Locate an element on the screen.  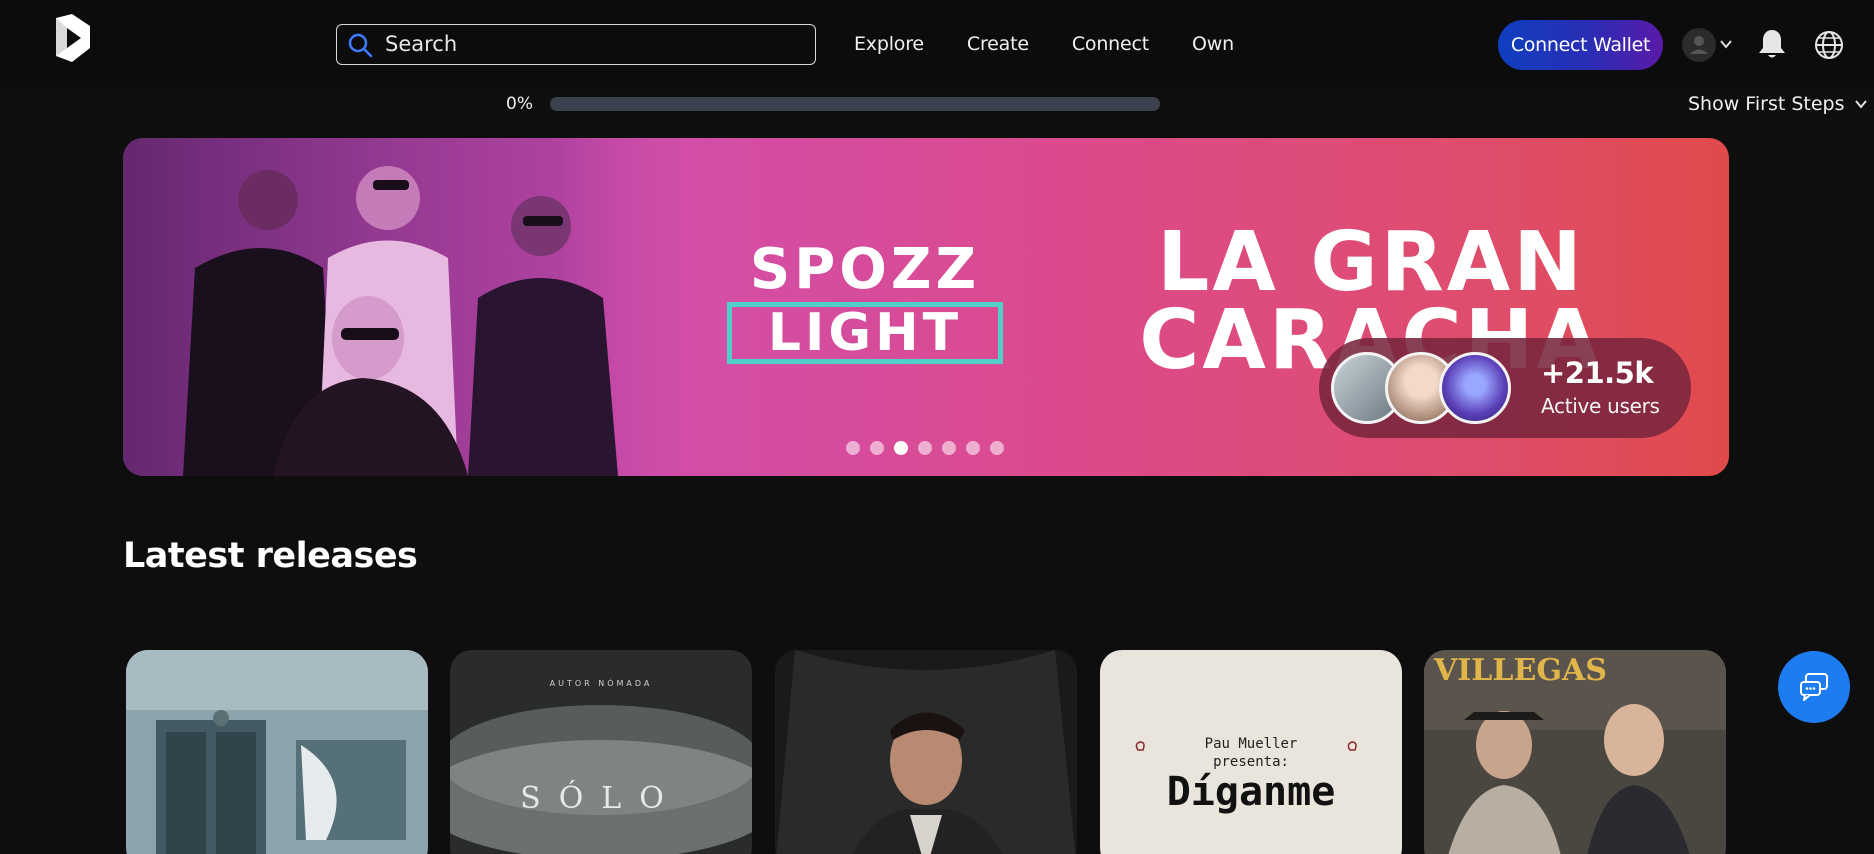
release-card-2: AUTOR NÓMADA SÓLO is located at coordinates (601, 752).